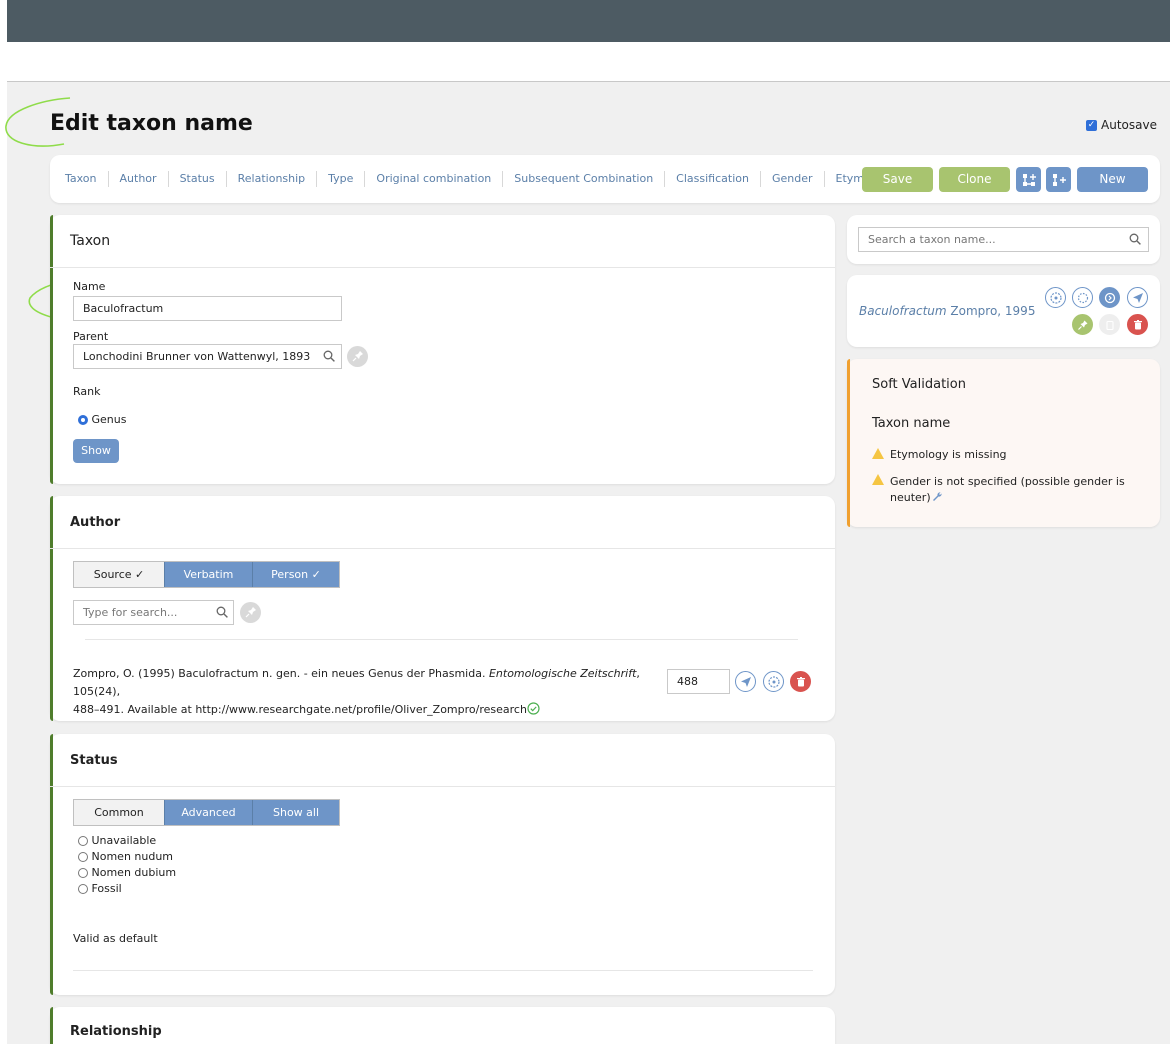 This screenshot has height=1044, width=1170. I want to click on status-option-nomen-nudum: Nomen nudum, so click(127, 857).